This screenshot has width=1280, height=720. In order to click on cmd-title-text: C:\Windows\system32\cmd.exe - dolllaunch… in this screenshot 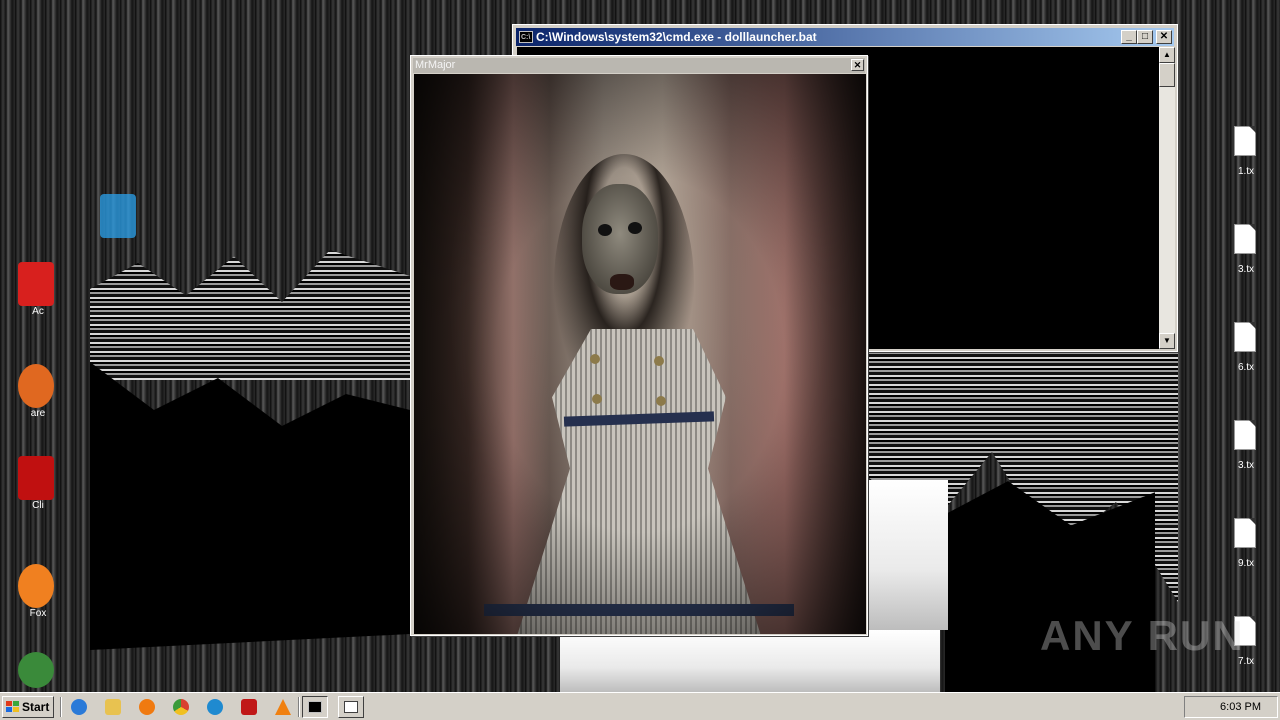, I will do `click(676, 37)`.